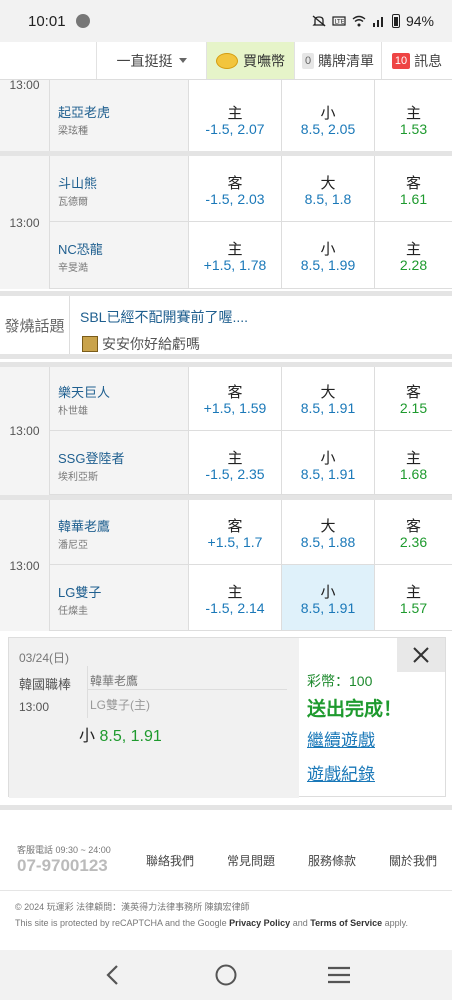 The height and width of the screenshot is (1000, 452). I want to click on moneyline-odds-button: 客 2.36, so click(413, 532).